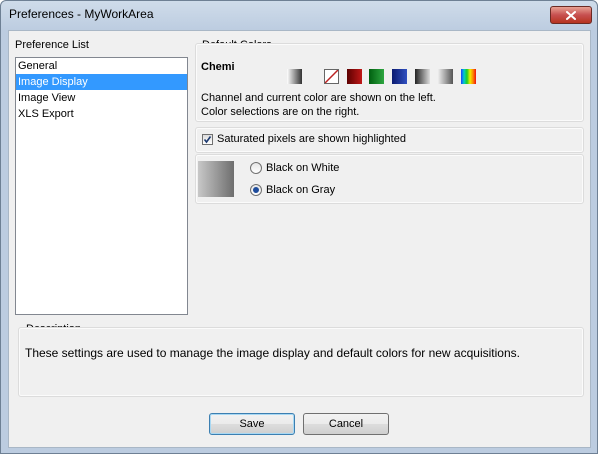  What do you see at coordinates (399, 76) in the screenshot?
I see `swatch-blue` at bounding box center [399, 76].